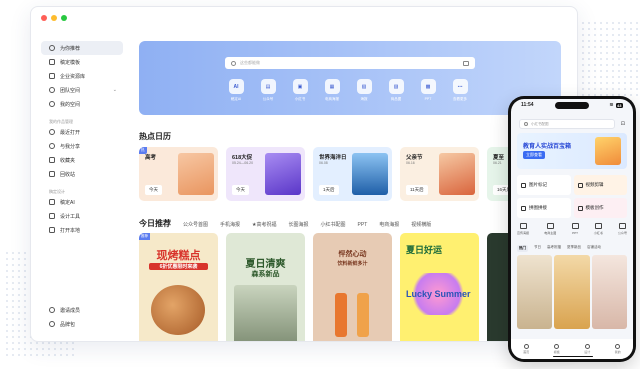 This screenshot has height=369, width=640. I want to click on tab-wechat-cover: 公众号首图, so click(195, 224).